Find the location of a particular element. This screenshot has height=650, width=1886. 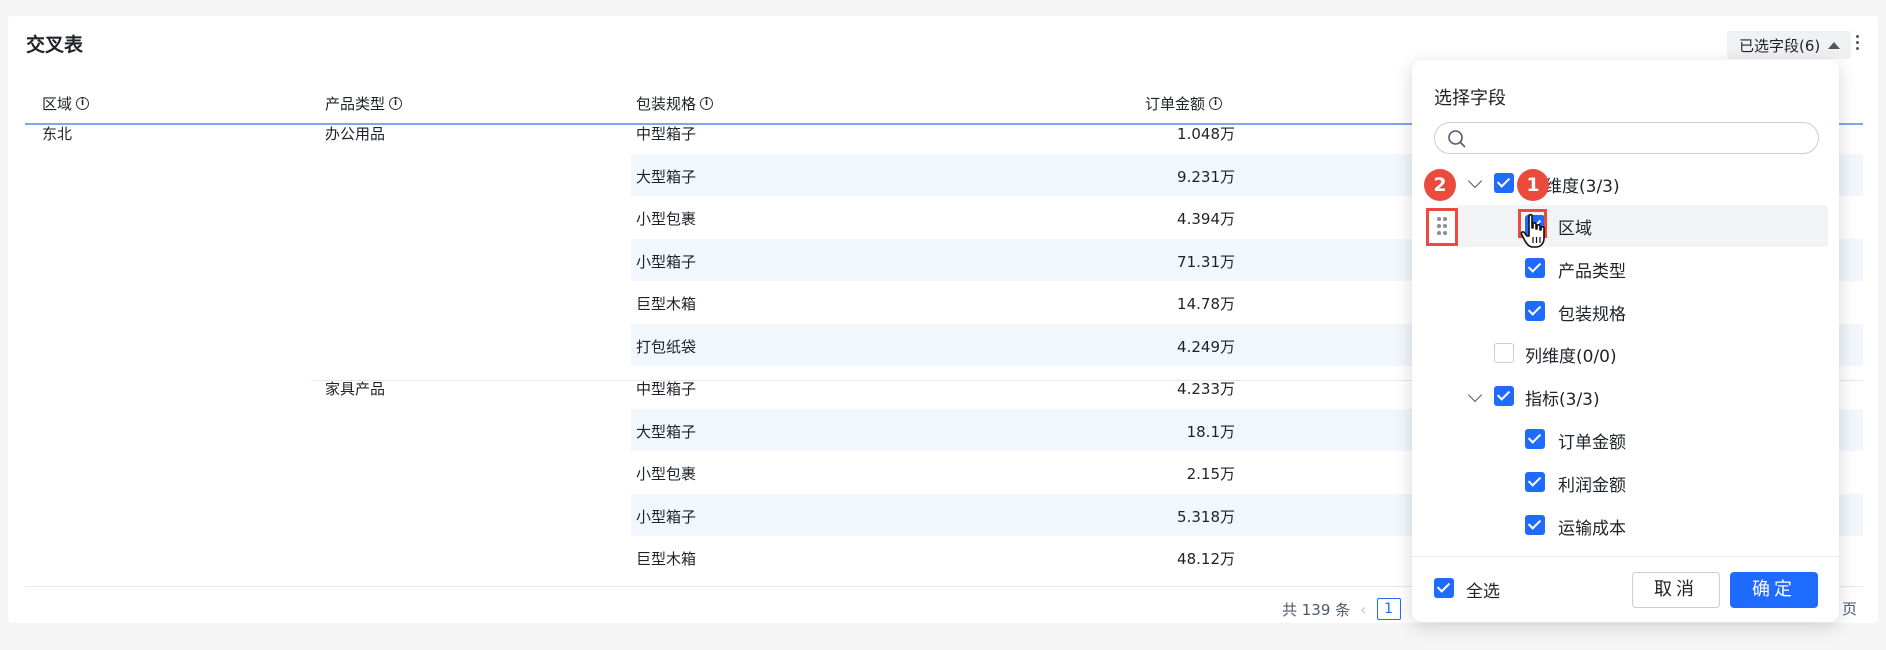

cell-order-amount: 4.249万 is located at coordinates (1206, 346).